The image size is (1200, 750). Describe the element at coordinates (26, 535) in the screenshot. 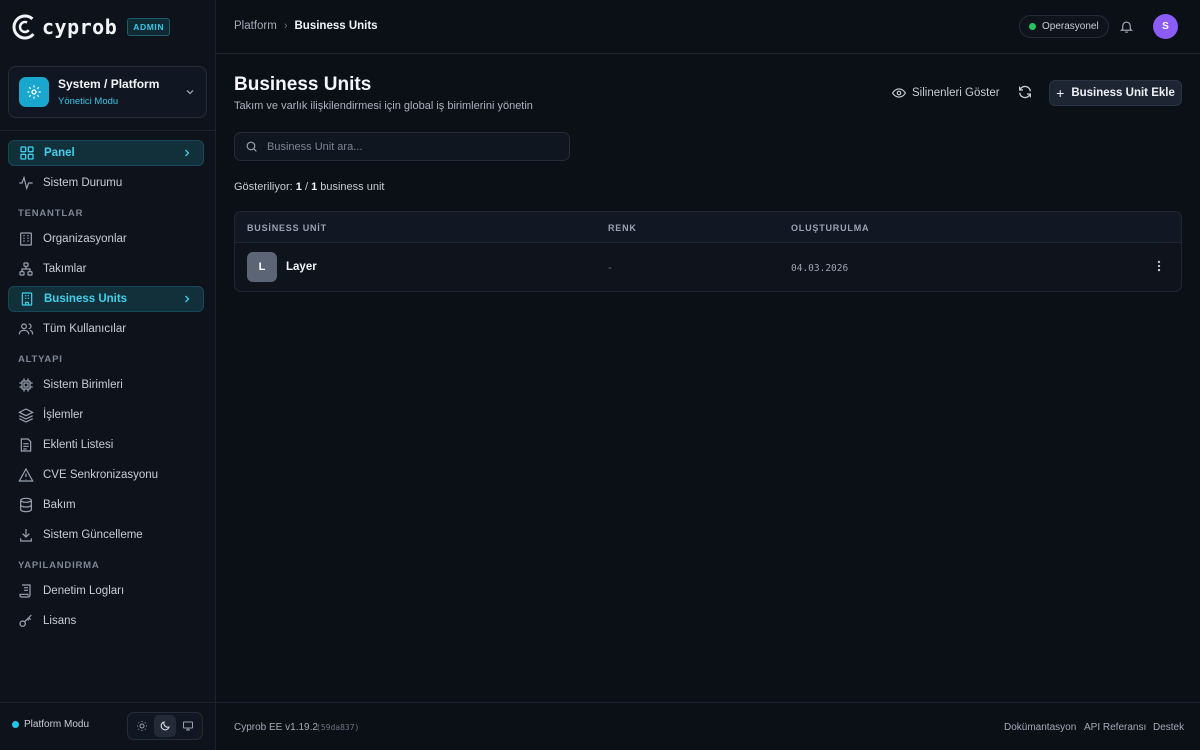

I see `download-icon` at that location.